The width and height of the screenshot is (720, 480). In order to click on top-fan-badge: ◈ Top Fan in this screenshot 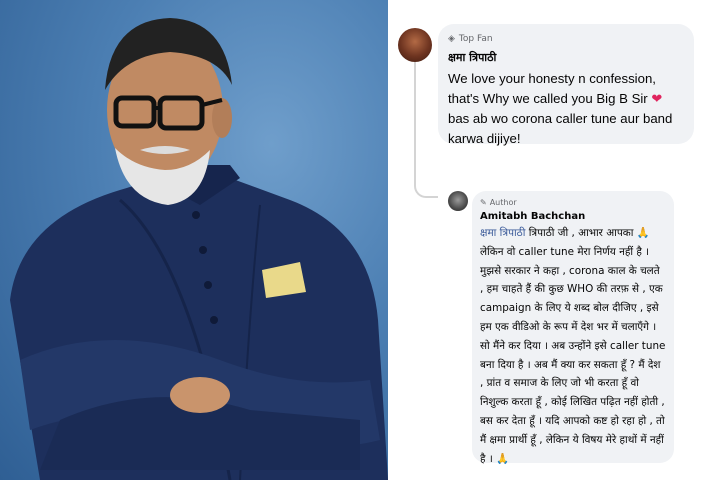, I will do `click(566, 39)`.